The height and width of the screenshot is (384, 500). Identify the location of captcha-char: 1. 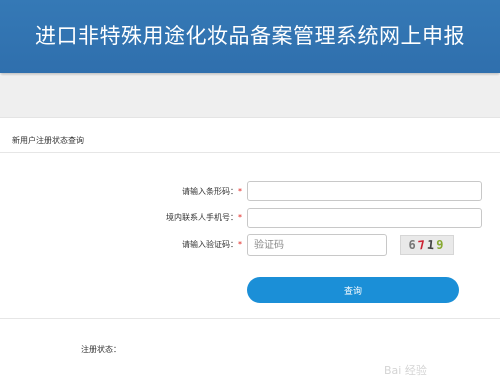
(431, 245).